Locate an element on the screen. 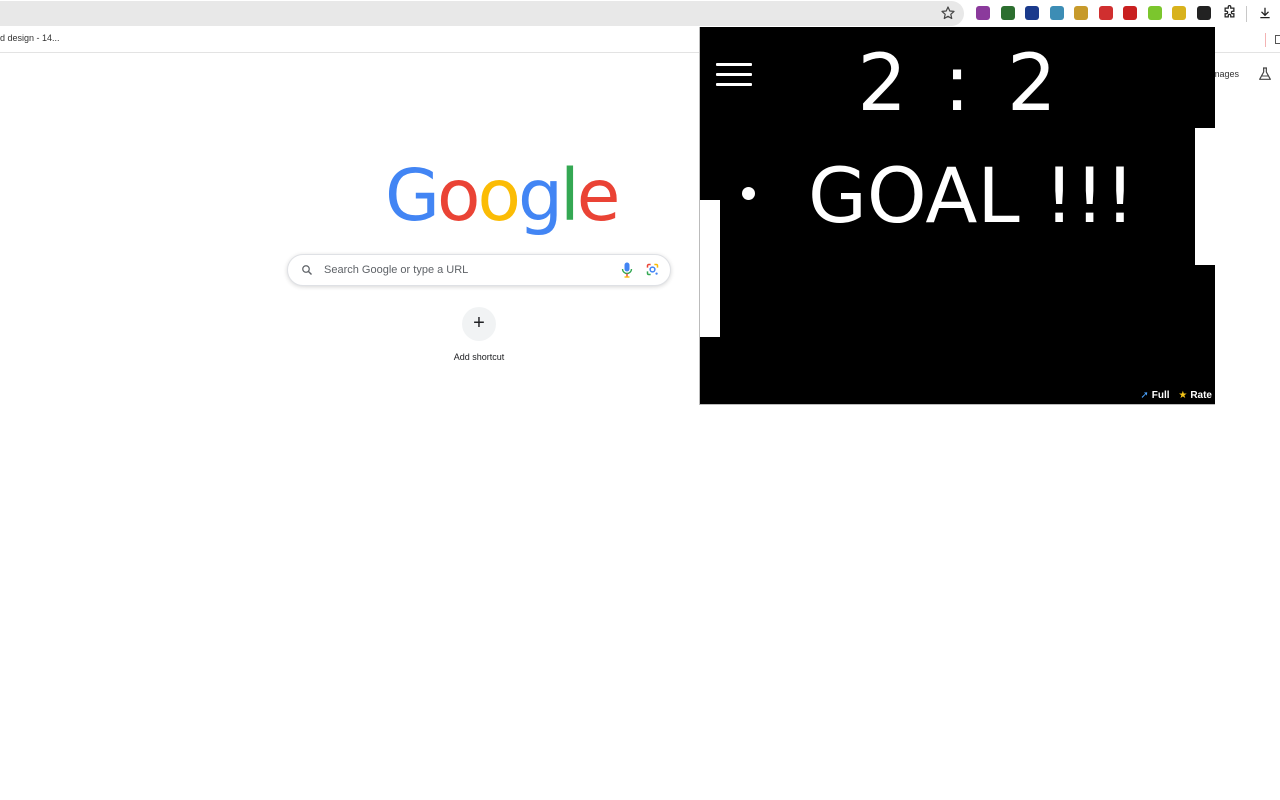 The width and height of the screenshot is (1280, 800). right-paddle is located at coordinates (1205, 196).